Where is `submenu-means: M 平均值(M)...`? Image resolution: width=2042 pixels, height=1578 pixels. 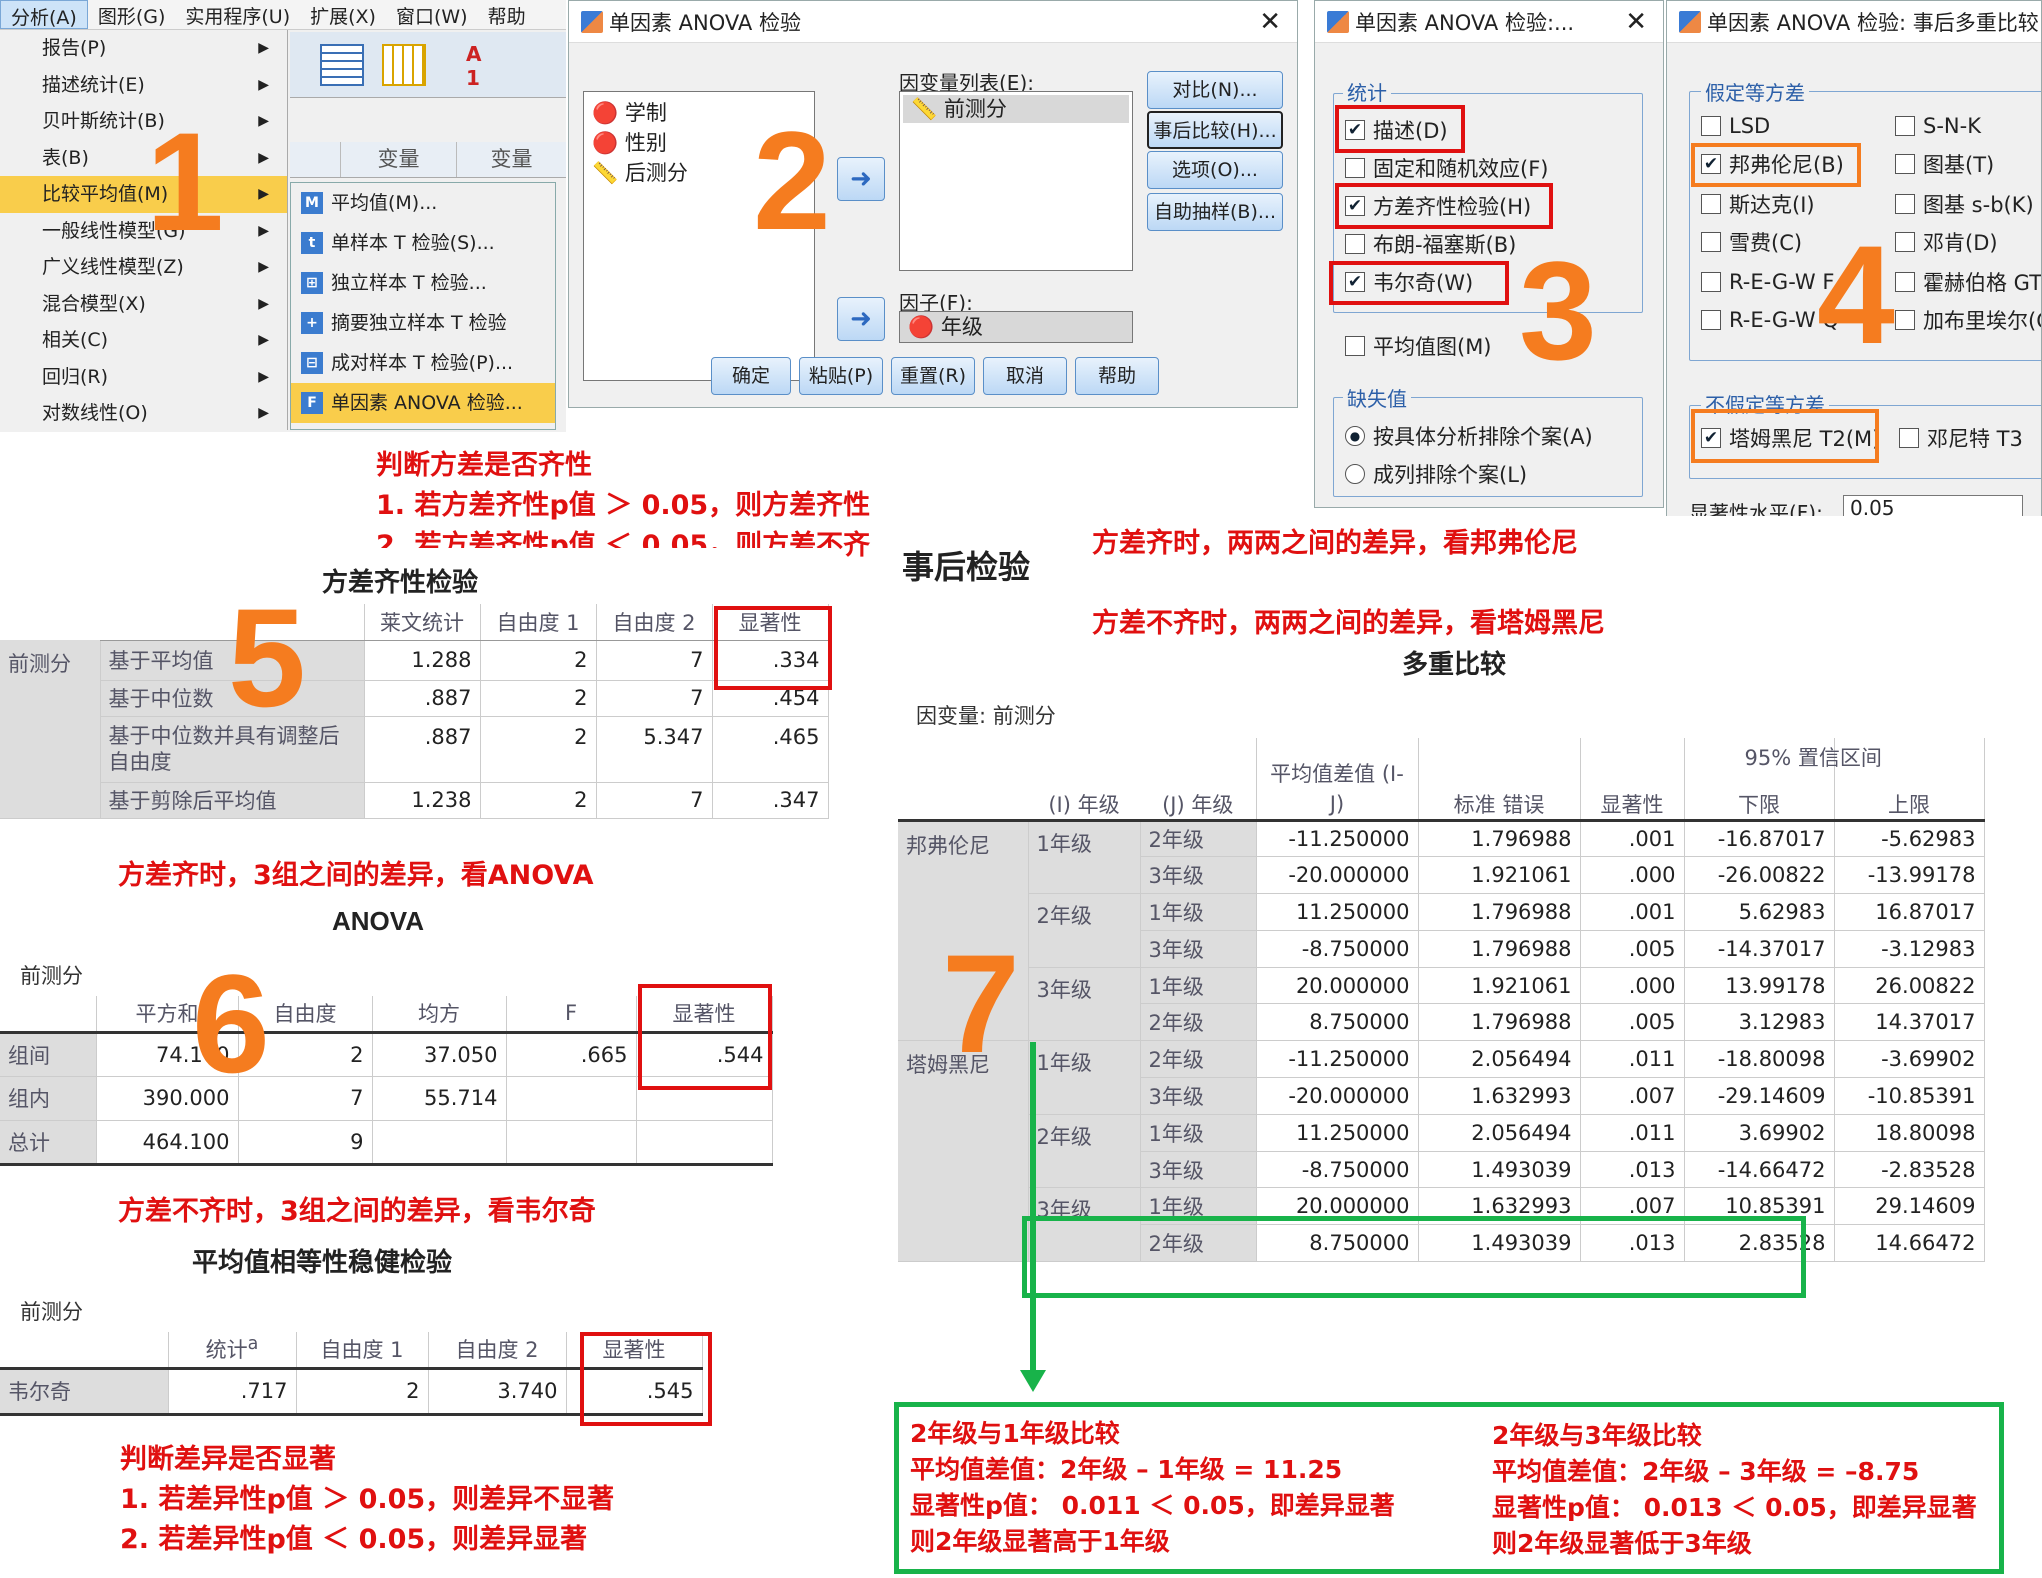 submenu-means: M 平均值(M)... is located at coordinates (423, 203).